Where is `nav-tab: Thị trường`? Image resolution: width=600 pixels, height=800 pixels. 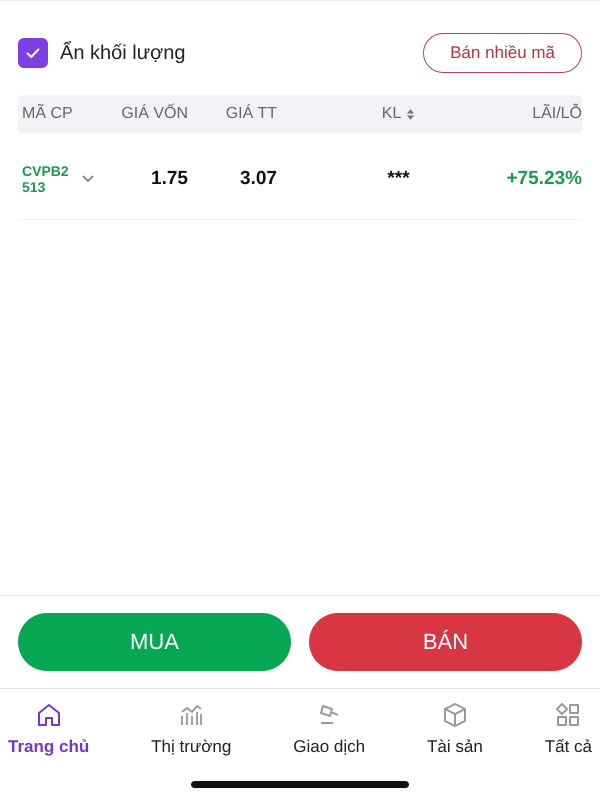
nav-tab: Thị trường is located at coordinates (191, 741).